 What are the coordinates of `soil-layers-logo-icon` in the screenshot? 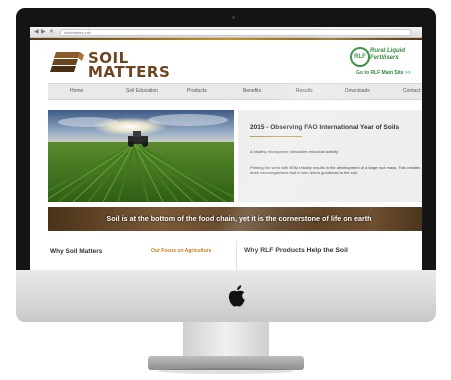 It's located at (67, 62).